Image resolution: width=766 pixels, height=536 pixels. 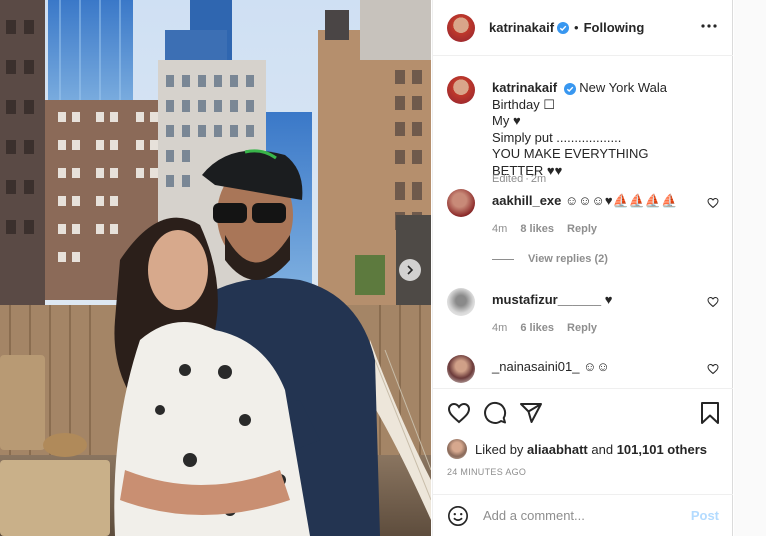 I want to click on comment-item: _nainasaini01_ ☺☺, so click(x=587, y=371).